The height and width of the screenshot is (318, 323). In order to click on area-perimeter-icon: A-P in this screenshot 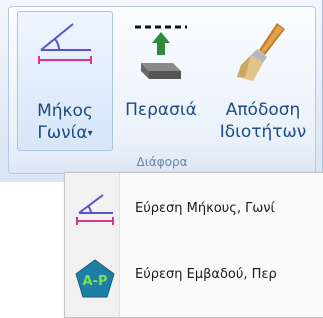, I will do `click(95, 281)`.